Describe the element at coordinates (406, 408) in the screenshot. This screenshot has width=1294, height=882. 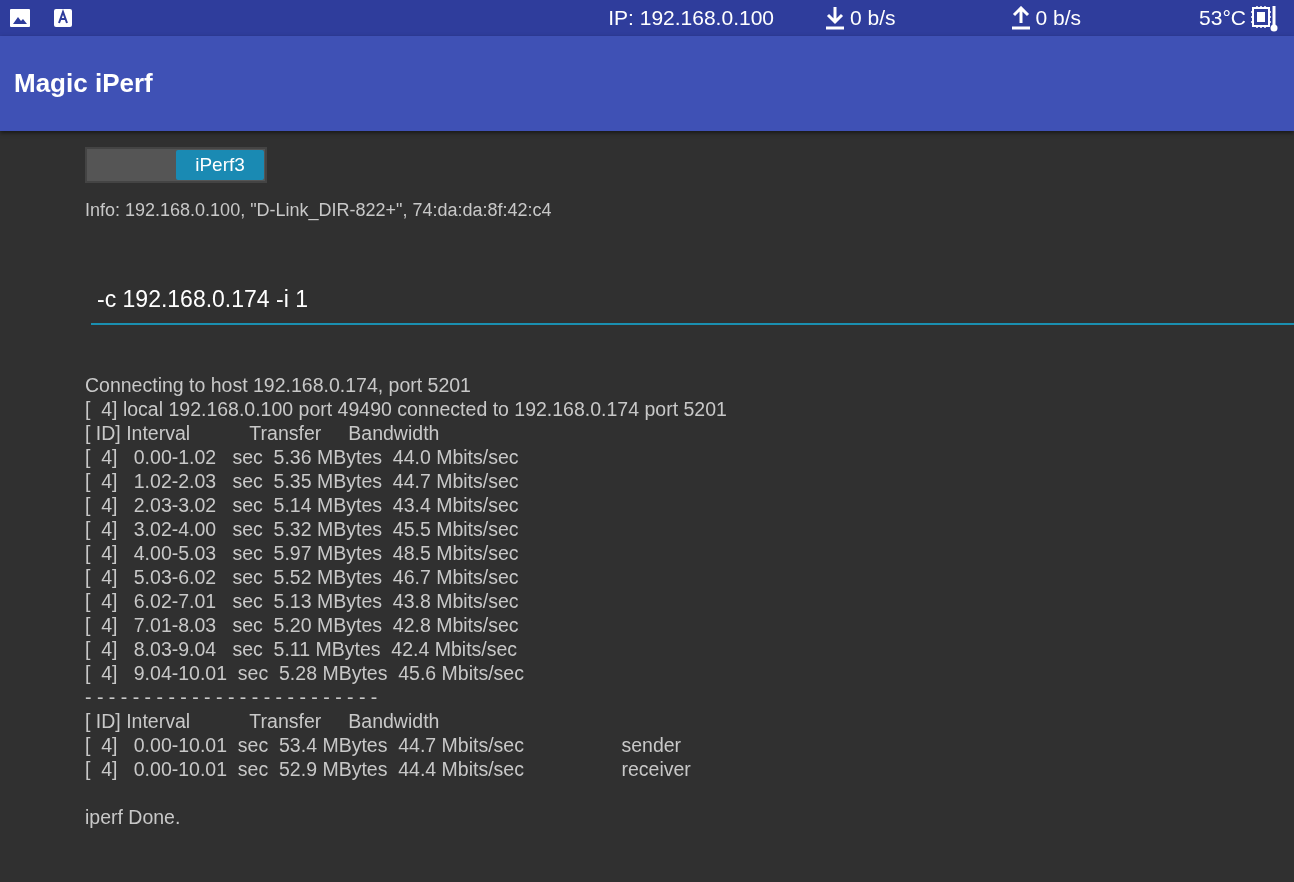
I see `output-line: [ 4] local 192.168.0.100 port 49490 connected to 192.168.0.174 port 5201` at that location.